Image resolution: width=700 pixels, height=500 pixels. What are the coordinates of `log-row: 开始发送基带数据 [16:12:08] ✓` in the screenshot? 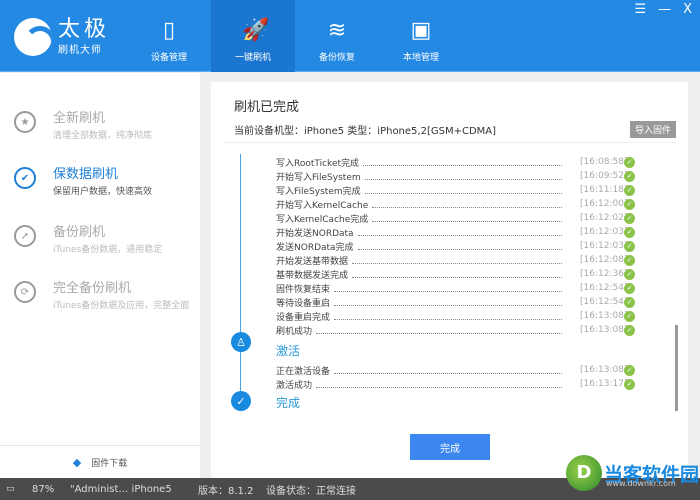 It's located at (456, 260).